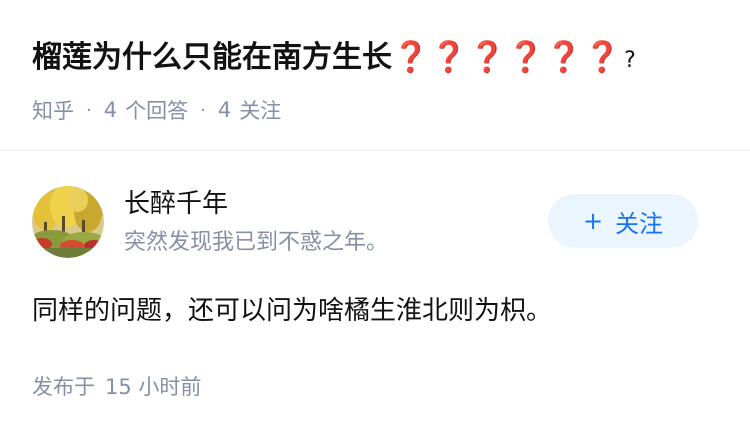  I want to click on question-title: 榴莲为什么只能在南方生长❓❓❓❓❓❓?, so click(382, 59).